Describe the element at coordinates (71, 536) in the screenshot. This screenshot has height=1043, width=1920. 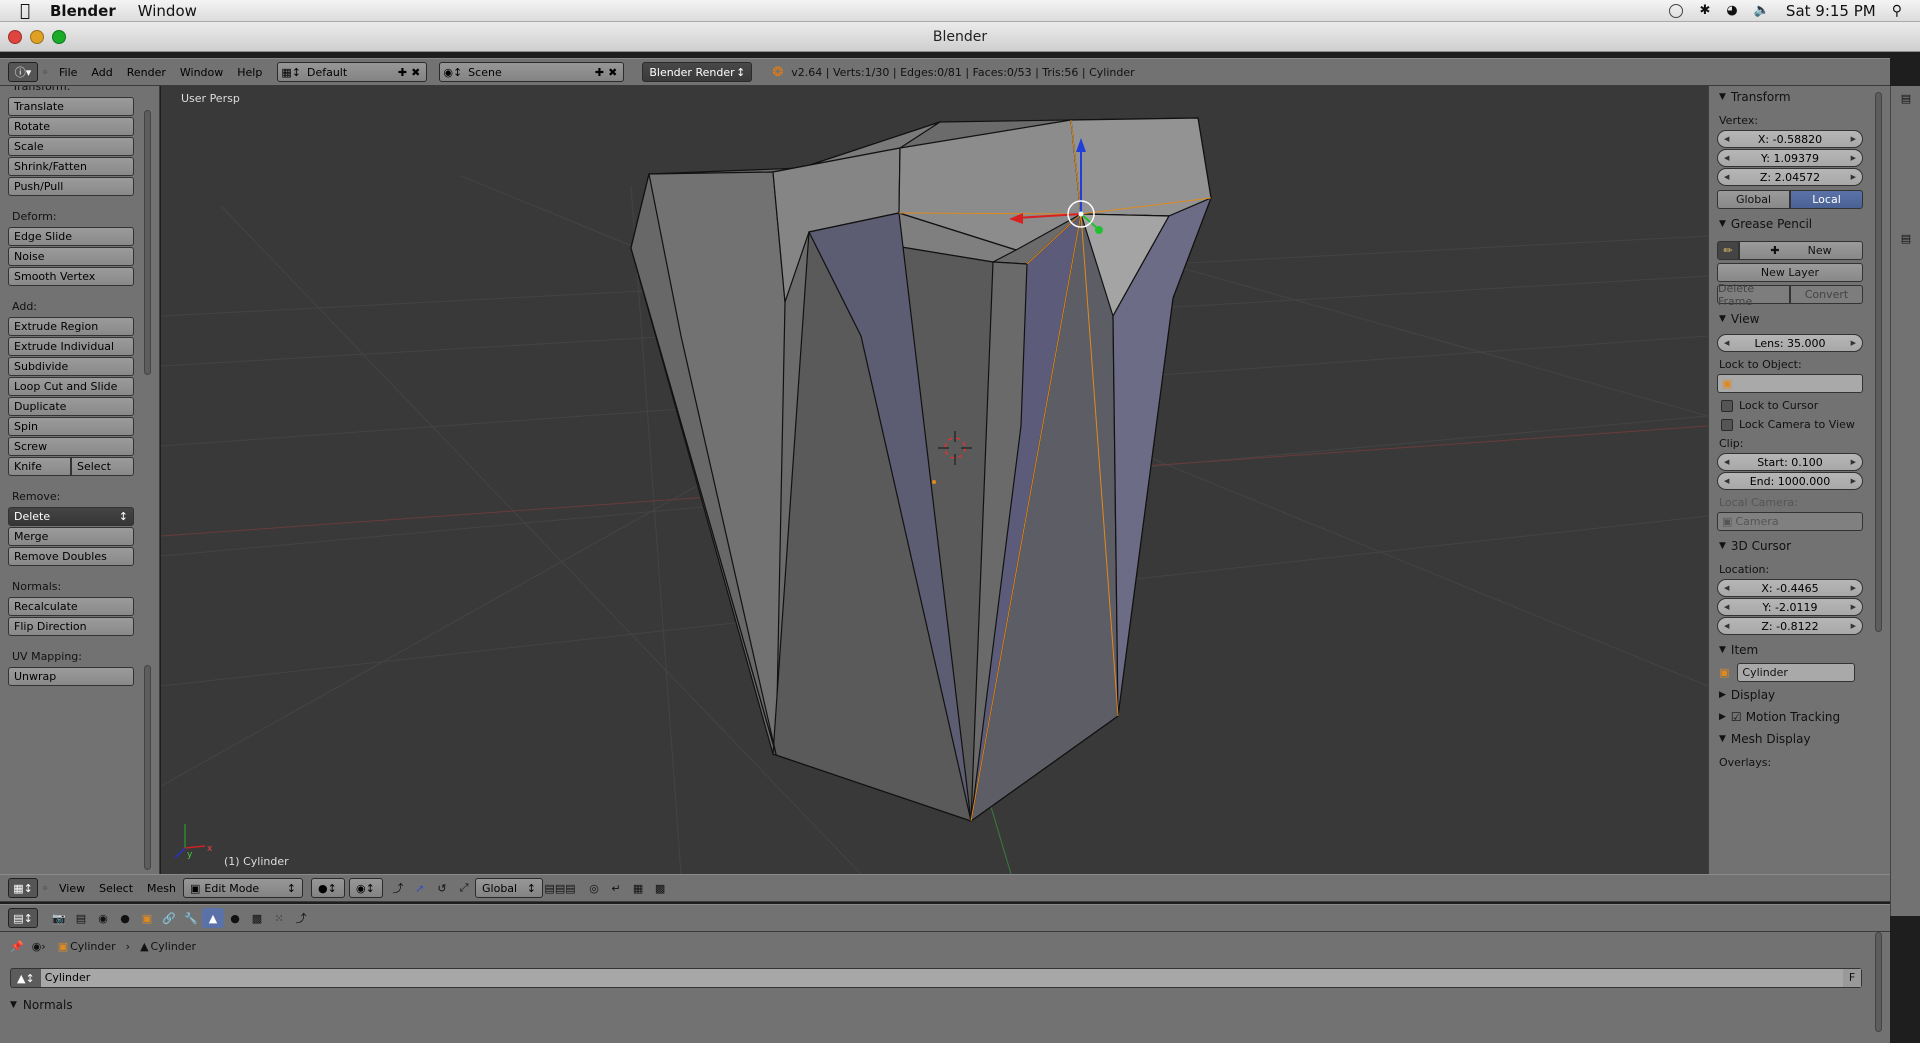
I see `merge-button: Merge` at that location.